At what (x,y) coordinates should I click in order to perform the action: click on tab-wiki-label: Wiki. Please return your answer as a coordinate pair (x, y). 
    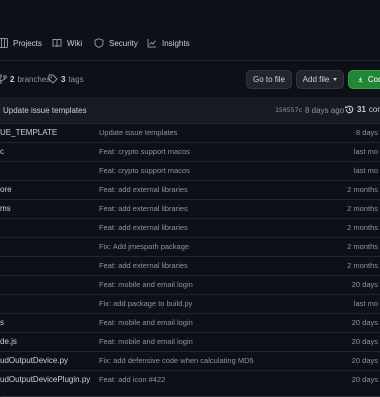
    Looking at the image, I should click on (75, 43).